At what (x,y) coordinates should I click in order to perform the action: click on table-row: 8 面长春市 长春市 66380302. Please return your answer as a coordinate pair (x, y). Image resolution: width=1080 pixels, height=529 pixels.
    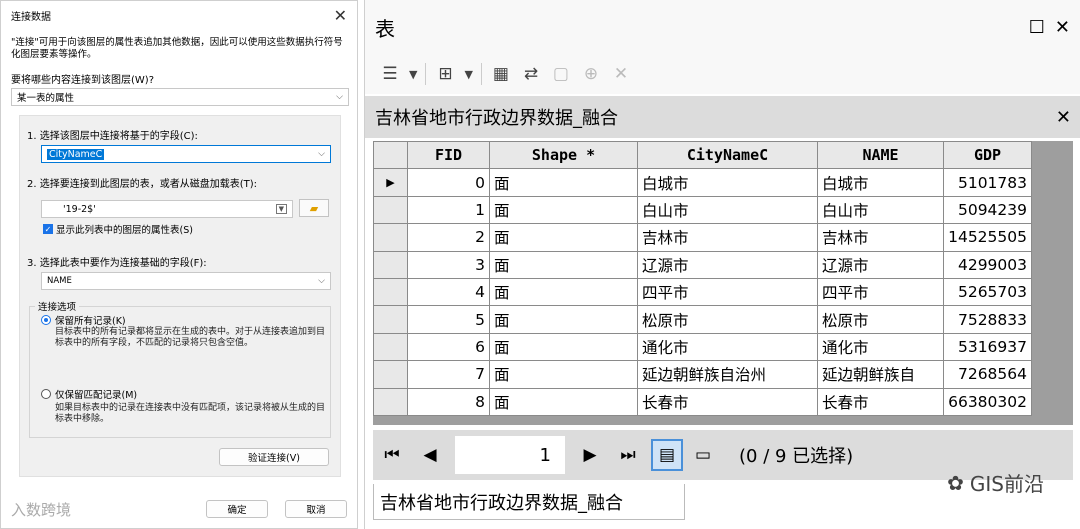
    Looking at the image, I should click on (702, 401).